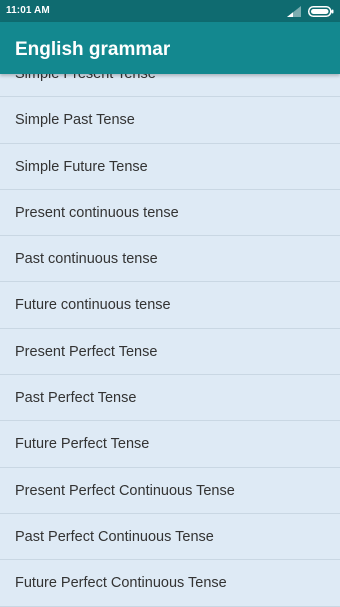  I want to click on list-item-simple-future: Simple Future Tense, so click(170, 167).